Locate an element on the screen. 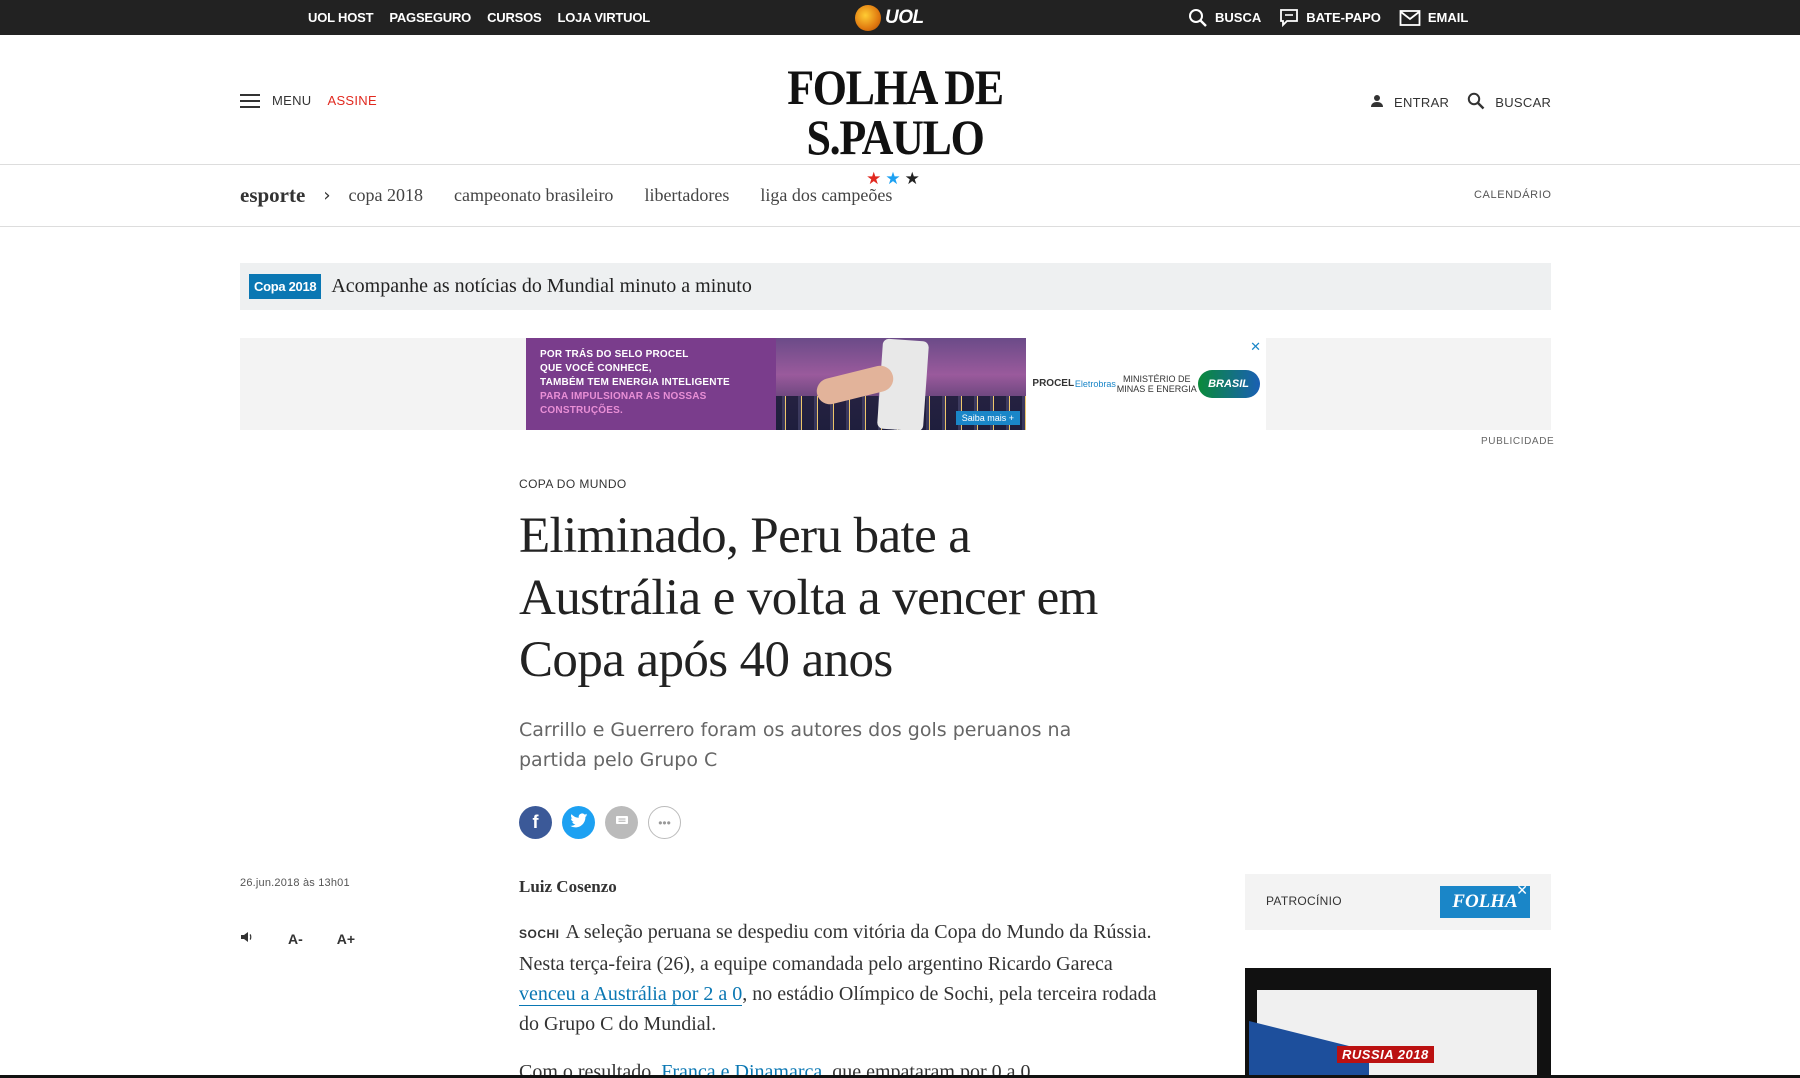  subsection-libertadores: libertadores is located at coordinates (686, 195).